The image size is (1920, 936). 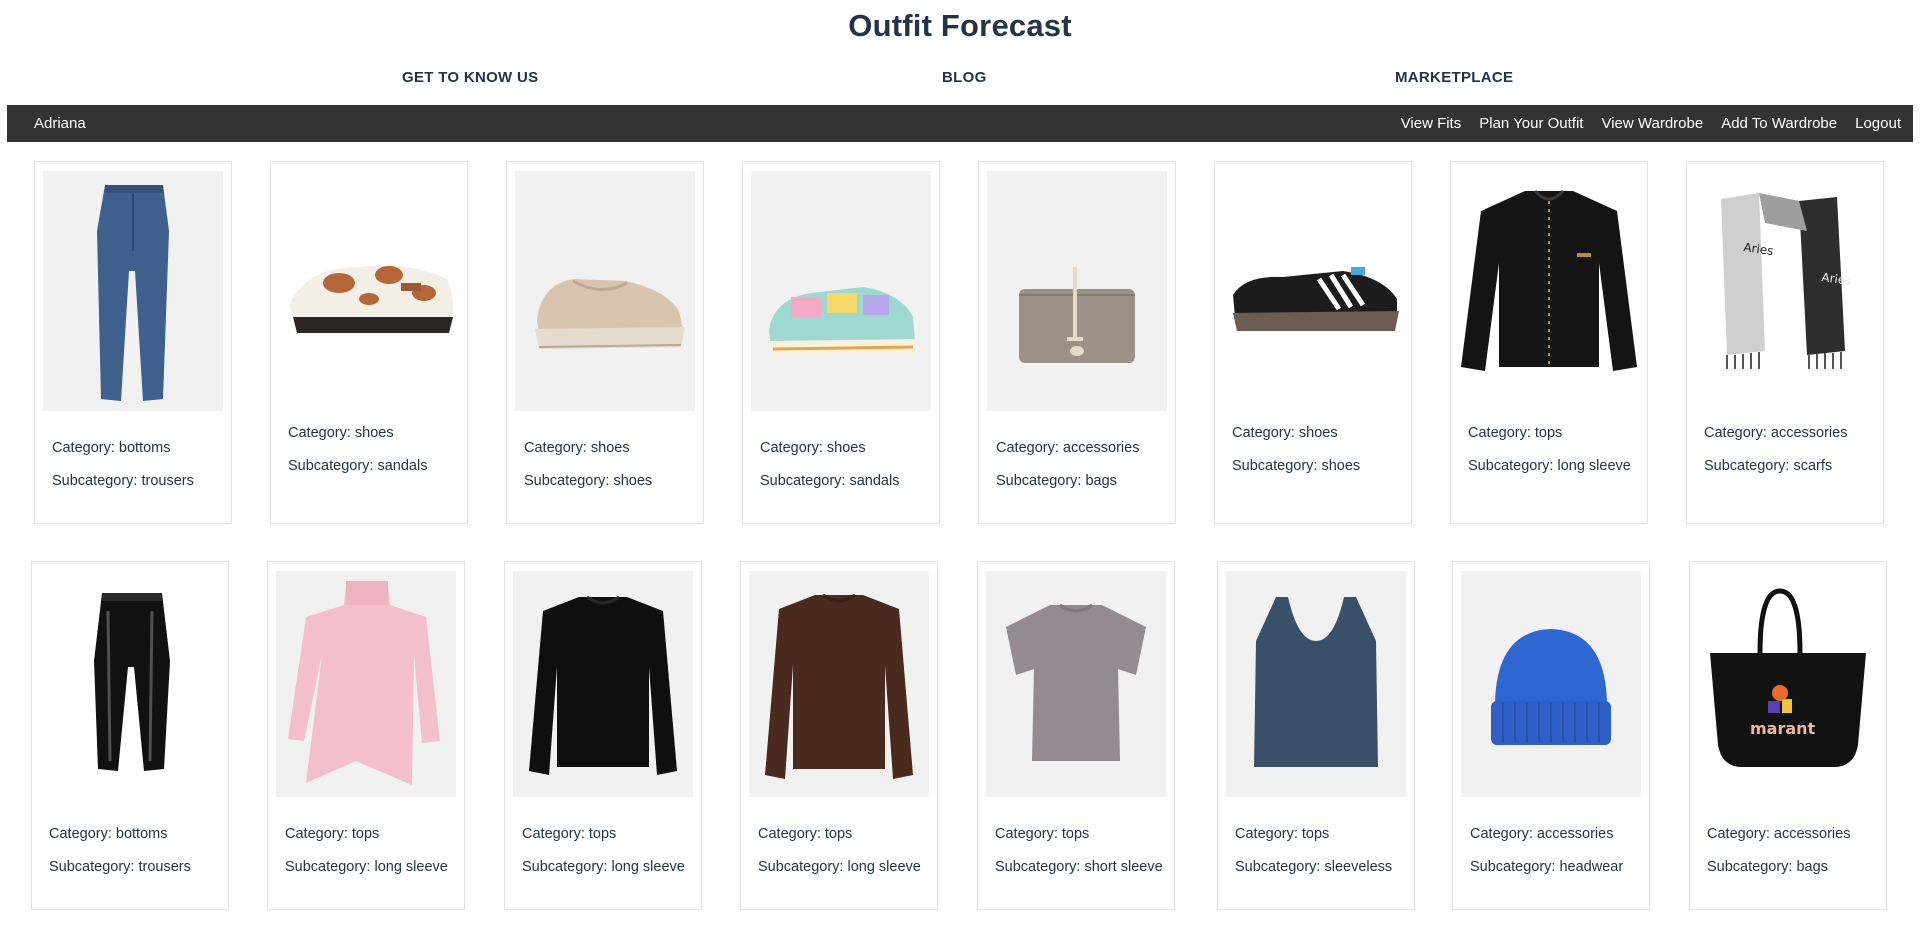 I want to click on cow-print-clog-icon, so click(x=369, y=291).